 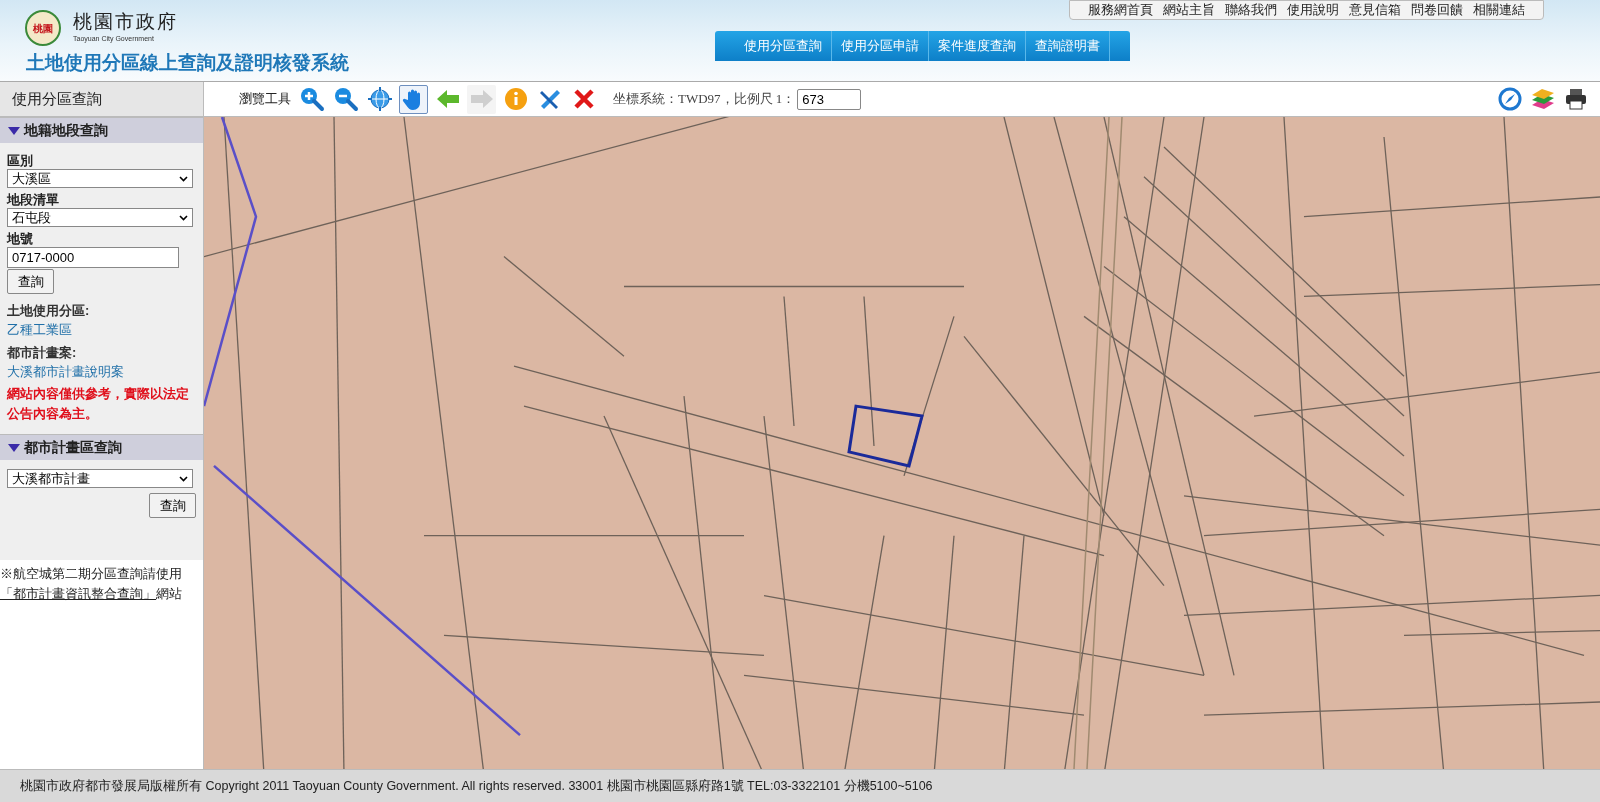 What do you see at coordinates (49, 311) in the screenshot?
I see `field-label: 土地使用分區:` at bounding box center [49, 311].